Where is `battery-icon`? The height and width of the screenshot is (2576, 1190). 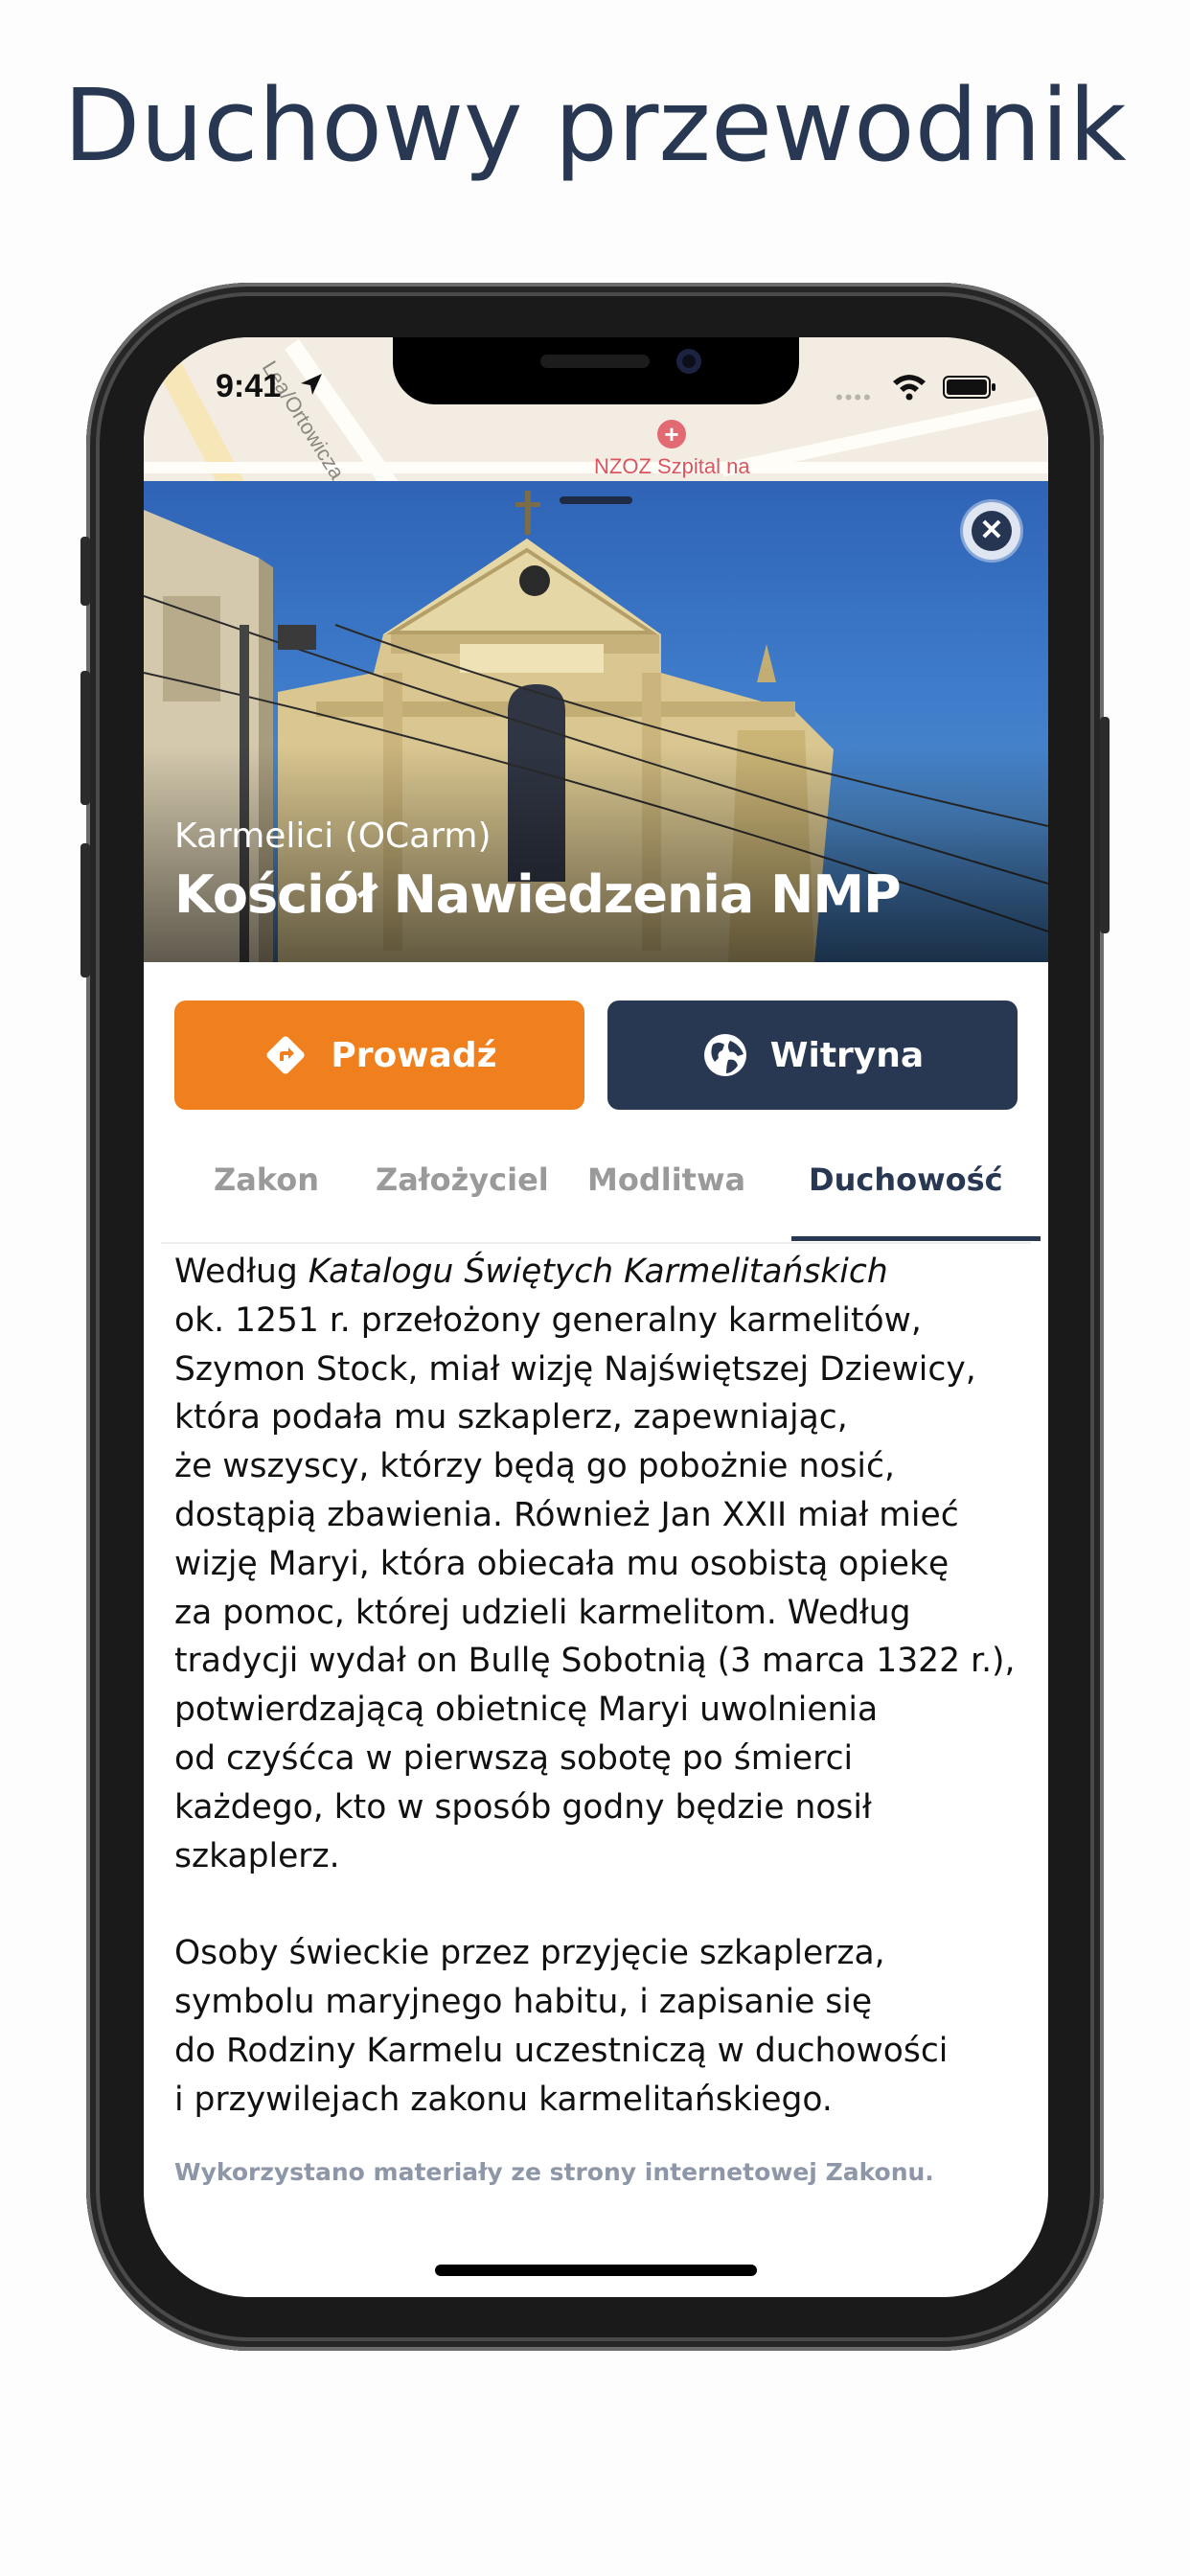
battery-icon is located at coordinates (969, 387).